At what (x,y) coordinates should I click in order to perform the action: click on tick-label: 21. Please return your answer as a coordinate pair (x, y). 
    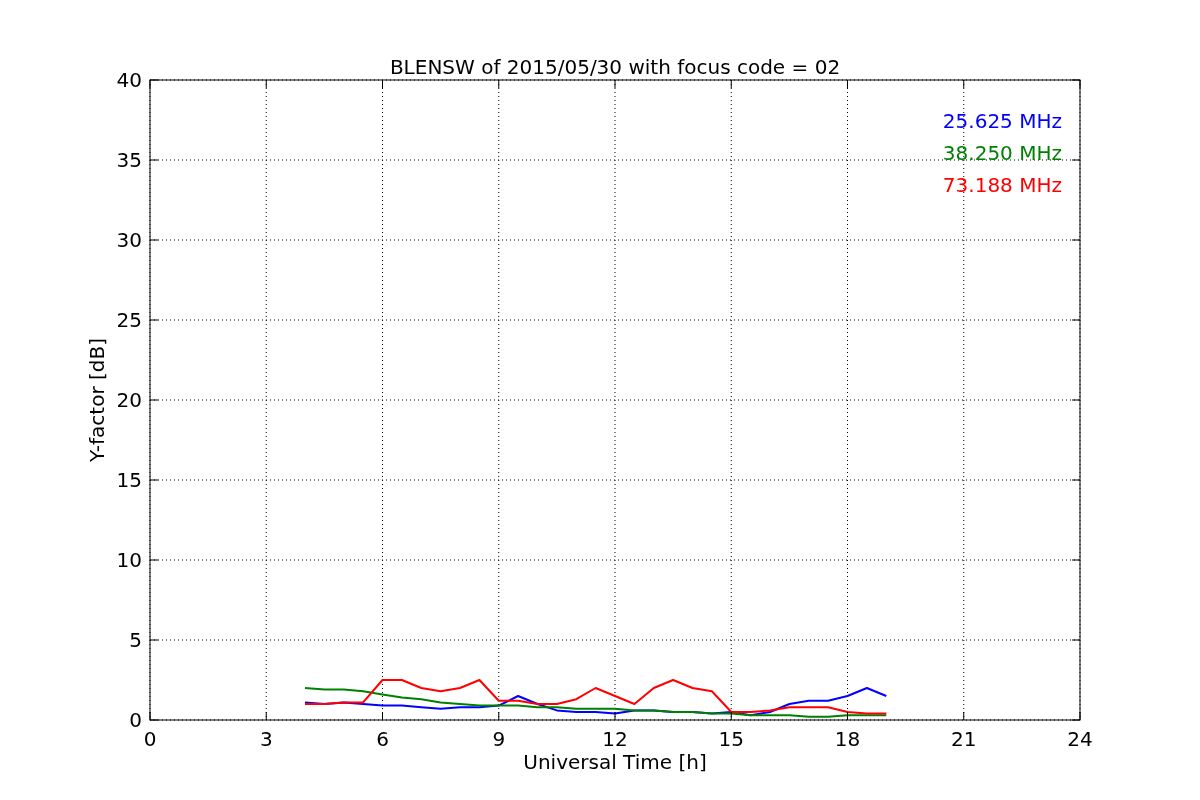
    Looking at the image, I should click on (964, 739).